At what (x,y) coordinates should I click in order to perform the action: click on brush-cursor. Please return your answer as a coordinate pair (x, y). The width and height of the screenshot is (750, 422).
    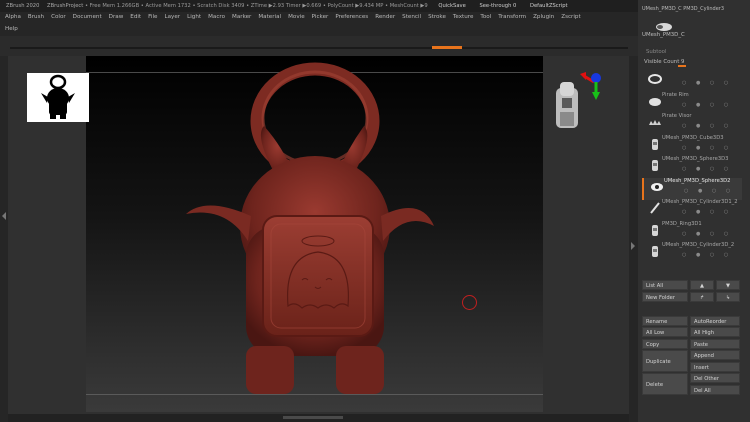
    Looking at the image, I should click on (469, 302).